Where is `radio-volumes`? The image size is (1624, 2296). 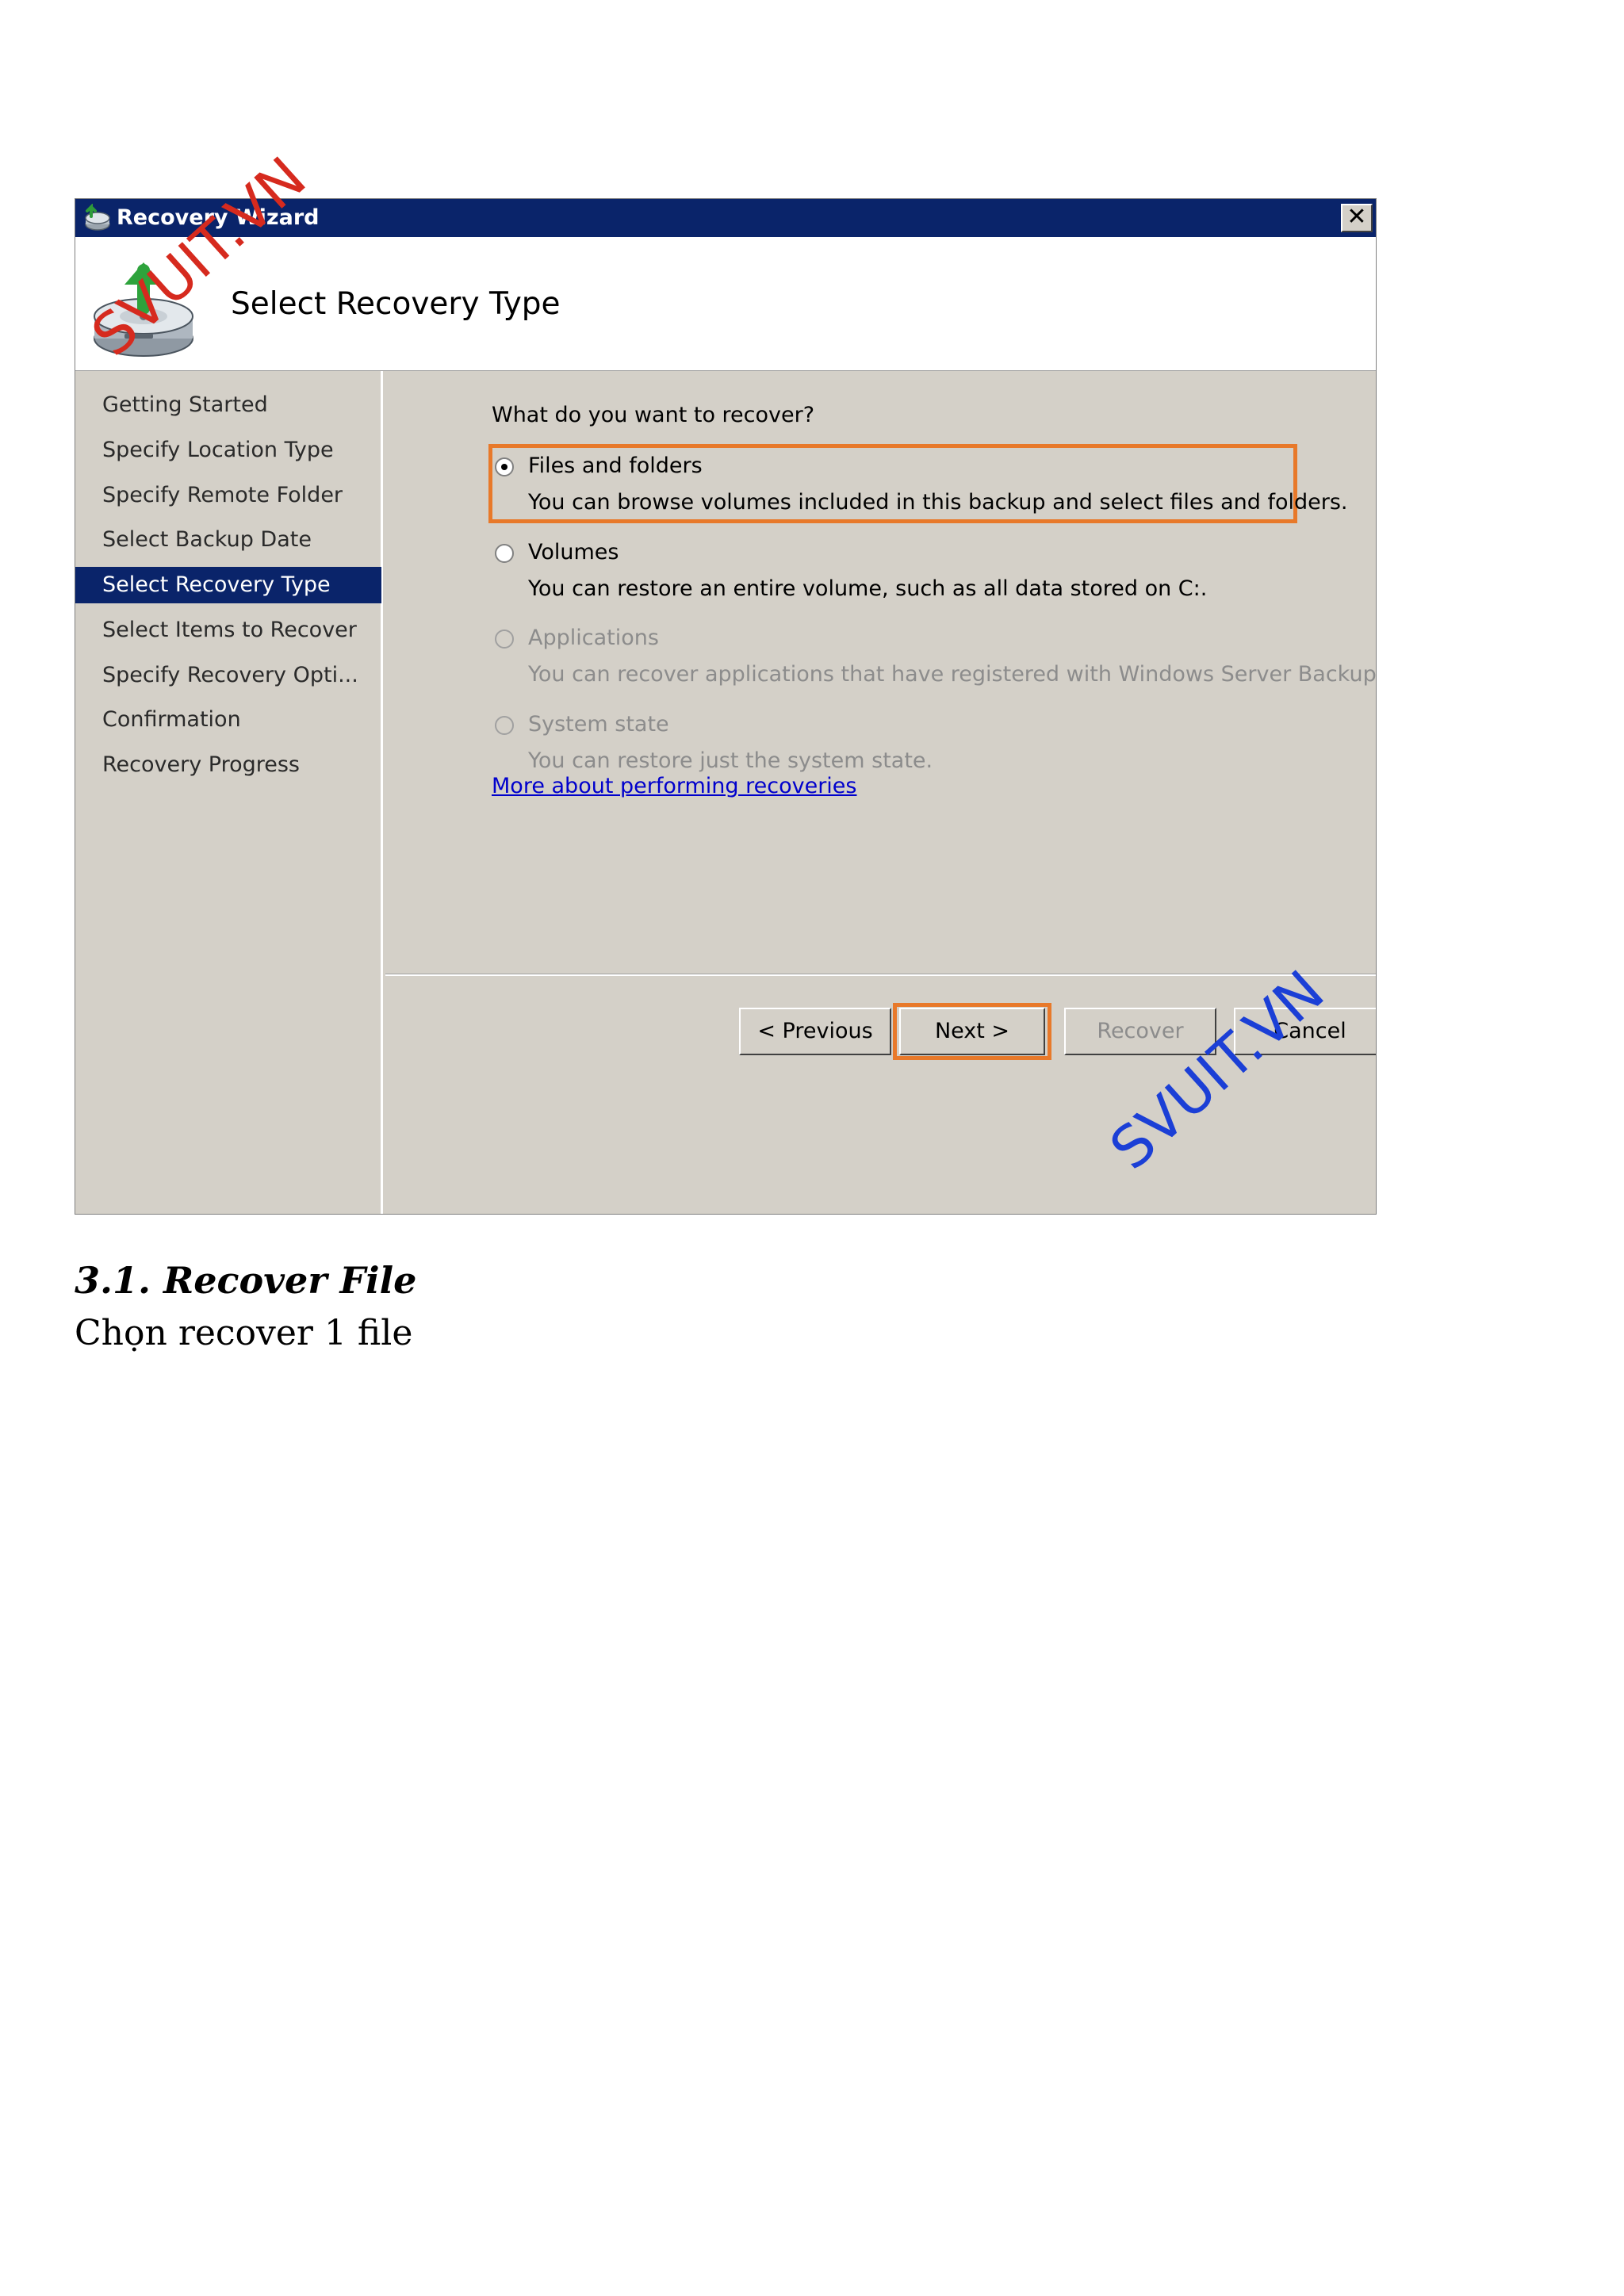 radio-volumes is located at coordinates (504, 554).